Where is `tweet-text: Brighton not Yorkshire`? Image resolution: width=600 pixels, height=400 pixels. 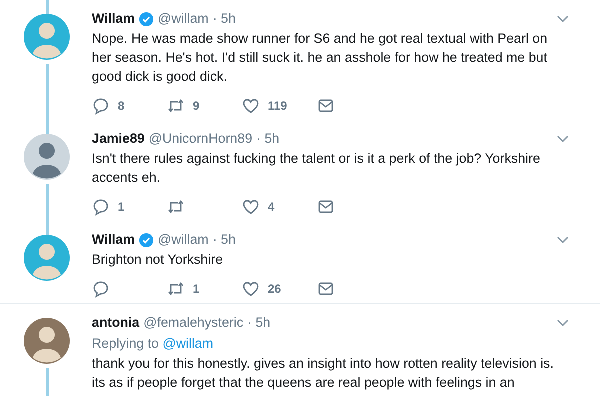
tweet-text: Brighton not Yorkshire is located at coordinates (158, 260).